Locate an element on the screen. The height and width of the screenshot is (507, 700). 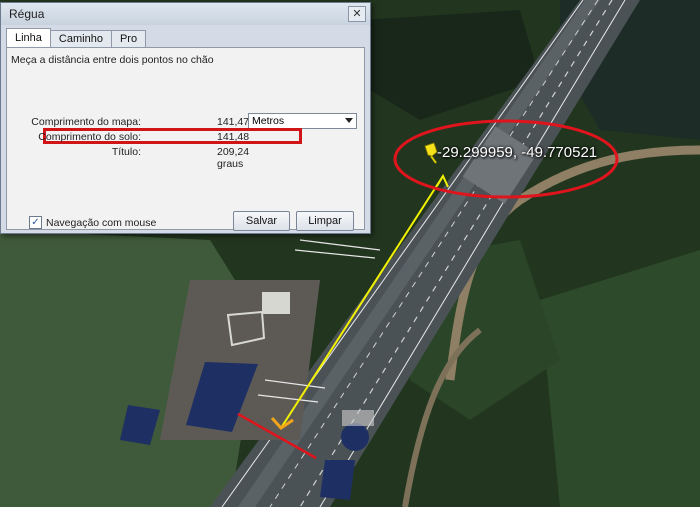
chevron-down-icon is located at coordinates (349, 120).